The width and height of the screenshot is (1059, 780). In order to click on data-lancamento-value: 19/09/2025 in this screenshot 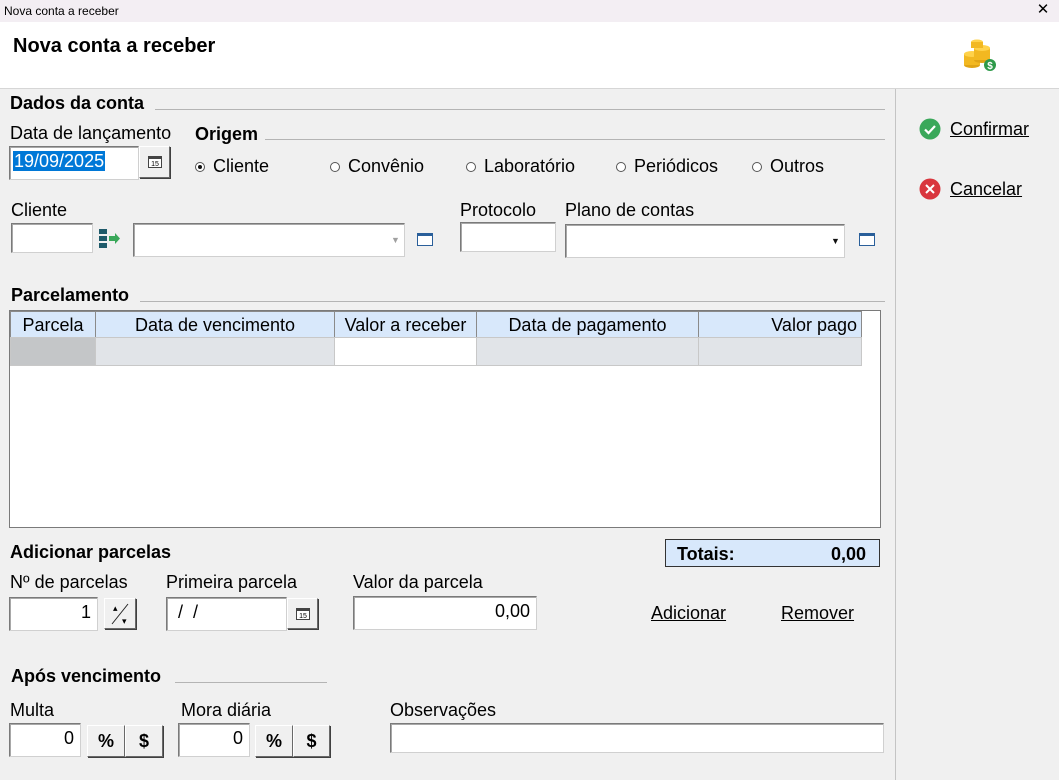, I will do `click(59, 161)`.